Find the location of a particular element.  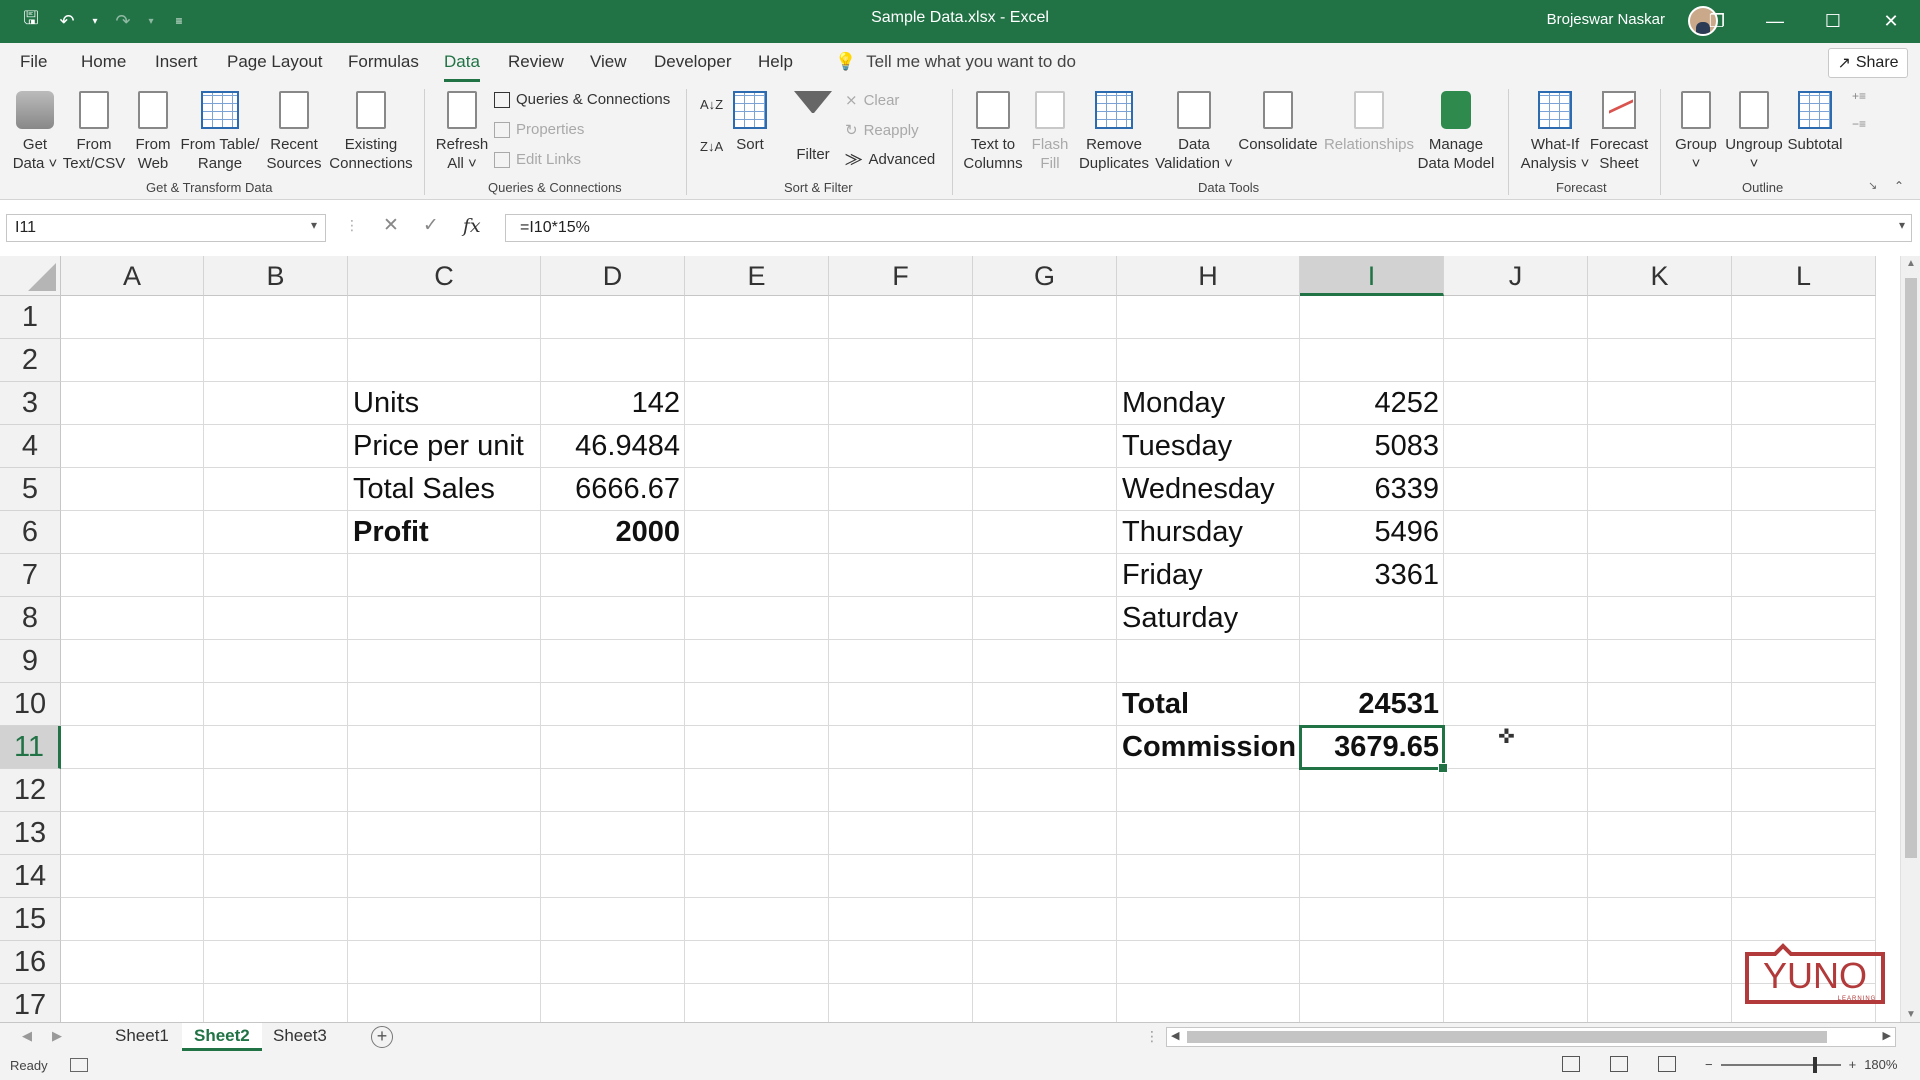

ungroup-button: Ungroup ˅ is located at coordinates (1754, 132).